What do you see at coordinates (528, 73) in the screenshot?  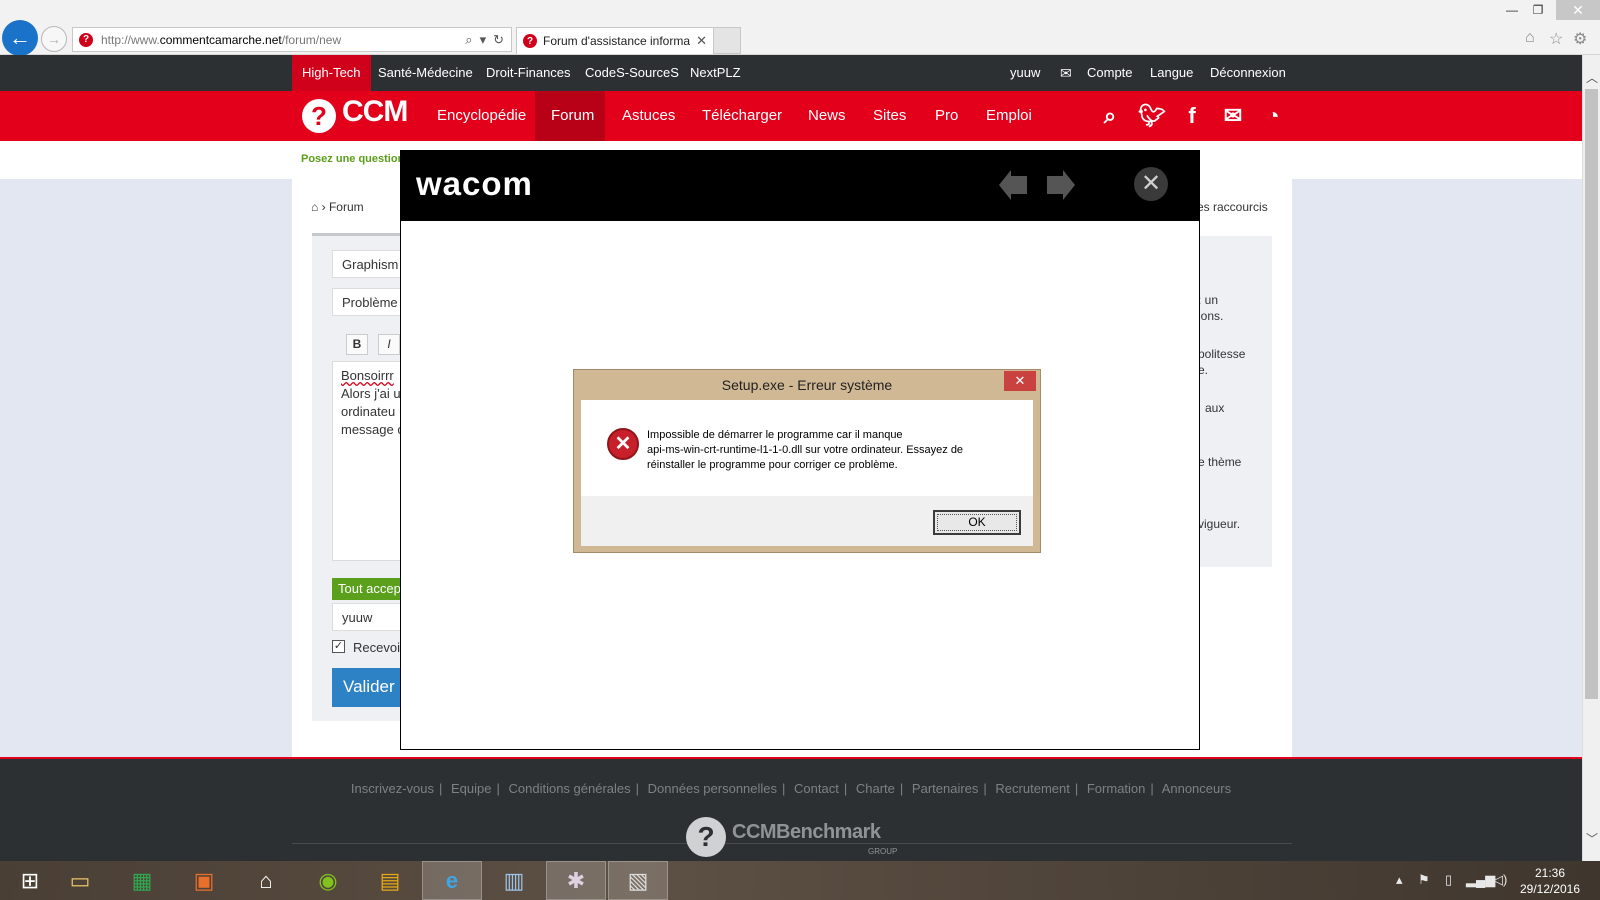 I see `site-link-droit: Droit-Finances` at bounding box center [528, 73].